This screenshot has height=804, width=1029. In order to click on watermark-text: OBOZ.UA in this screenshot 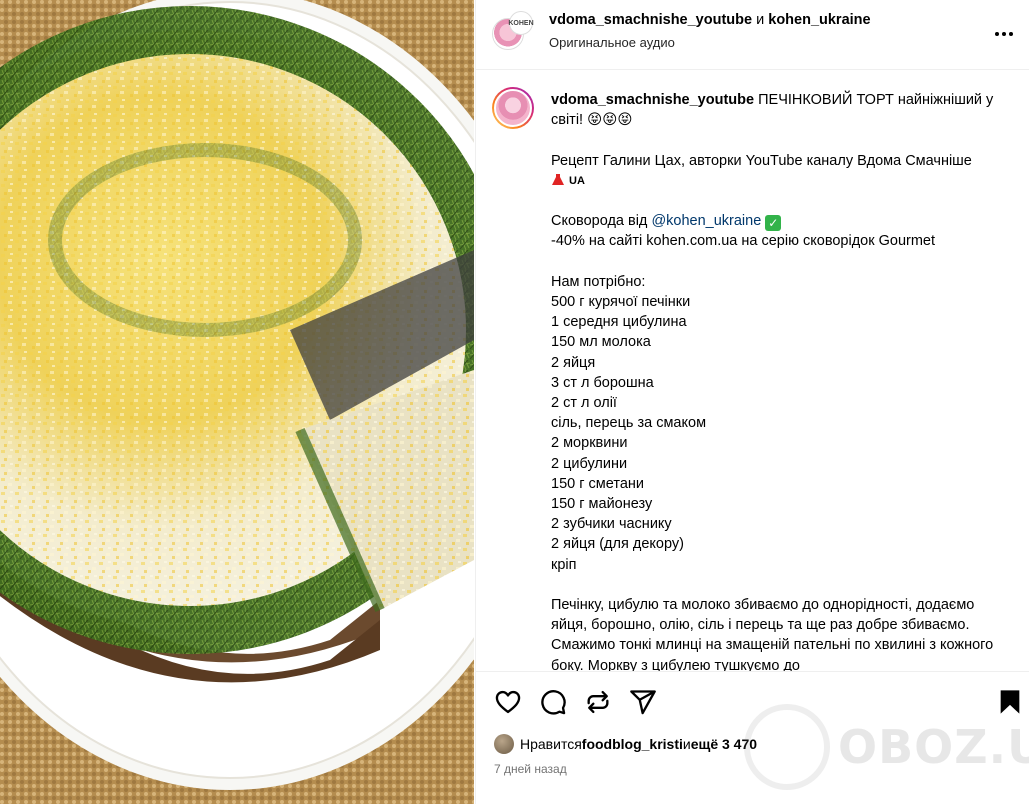, I will do `click(933, 747)`.